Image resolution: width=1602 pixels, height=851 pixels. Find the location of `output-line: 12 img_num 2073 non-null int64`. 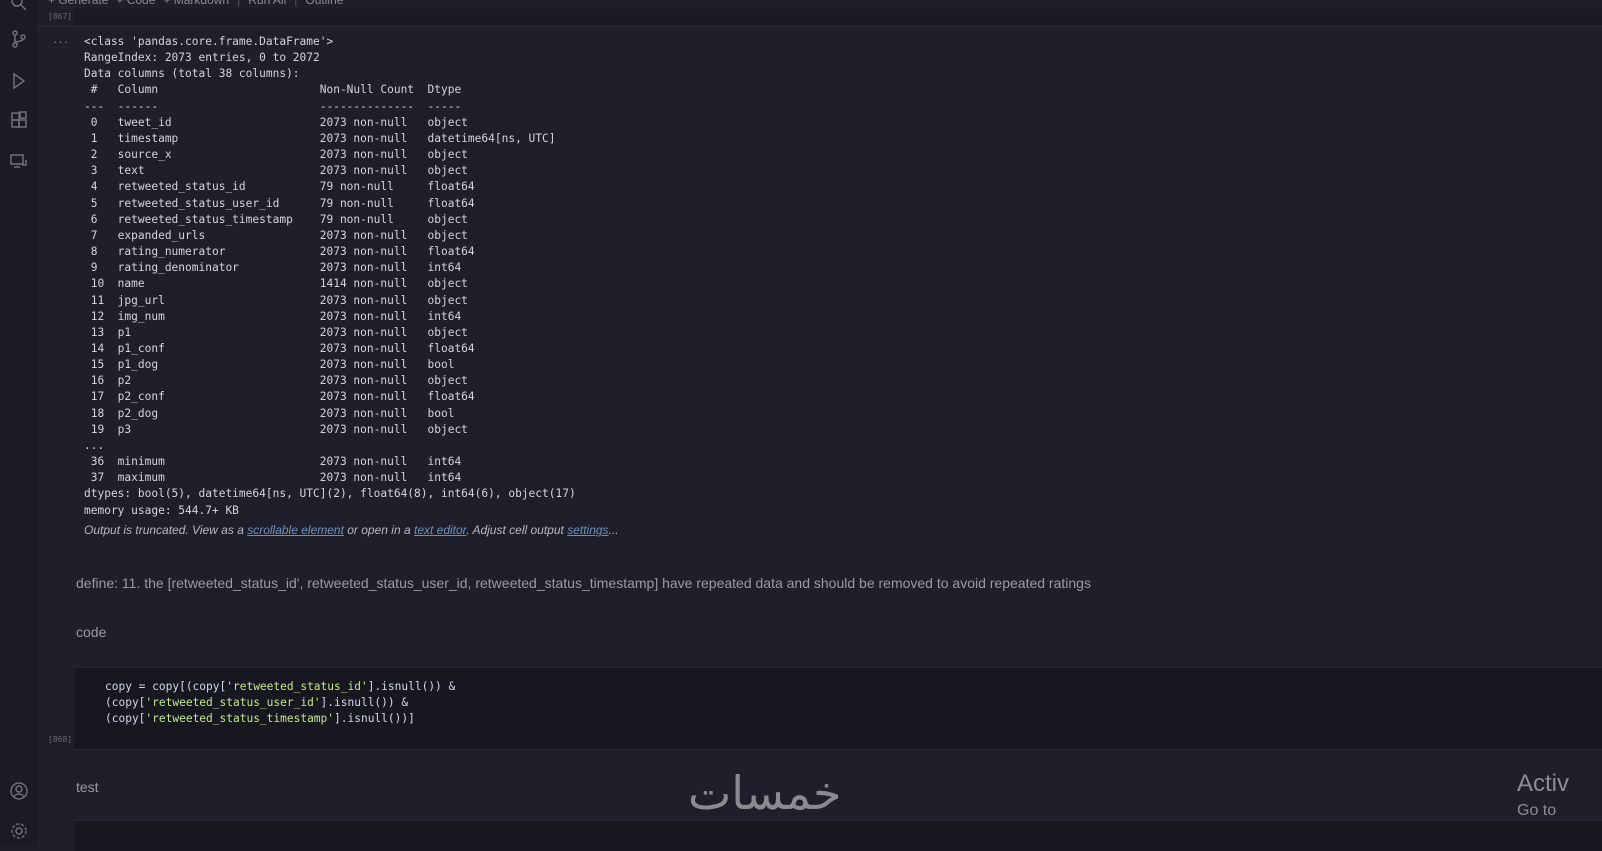

output-line: 12 img_num 2073 non-null int64 is located at coordinates (276, 316).